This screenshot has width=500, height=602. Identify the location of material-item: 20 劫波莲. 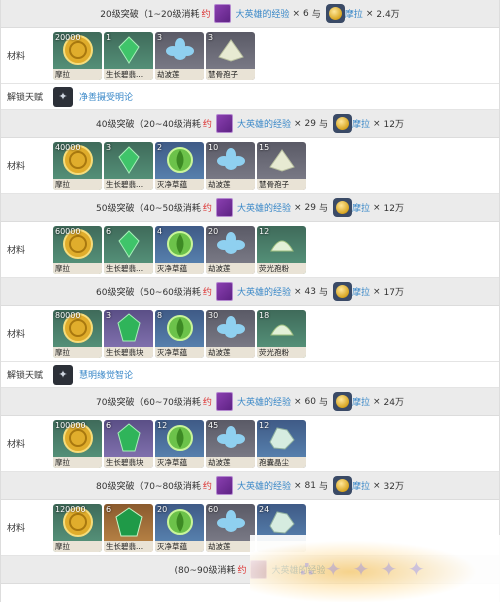
(230, 249).